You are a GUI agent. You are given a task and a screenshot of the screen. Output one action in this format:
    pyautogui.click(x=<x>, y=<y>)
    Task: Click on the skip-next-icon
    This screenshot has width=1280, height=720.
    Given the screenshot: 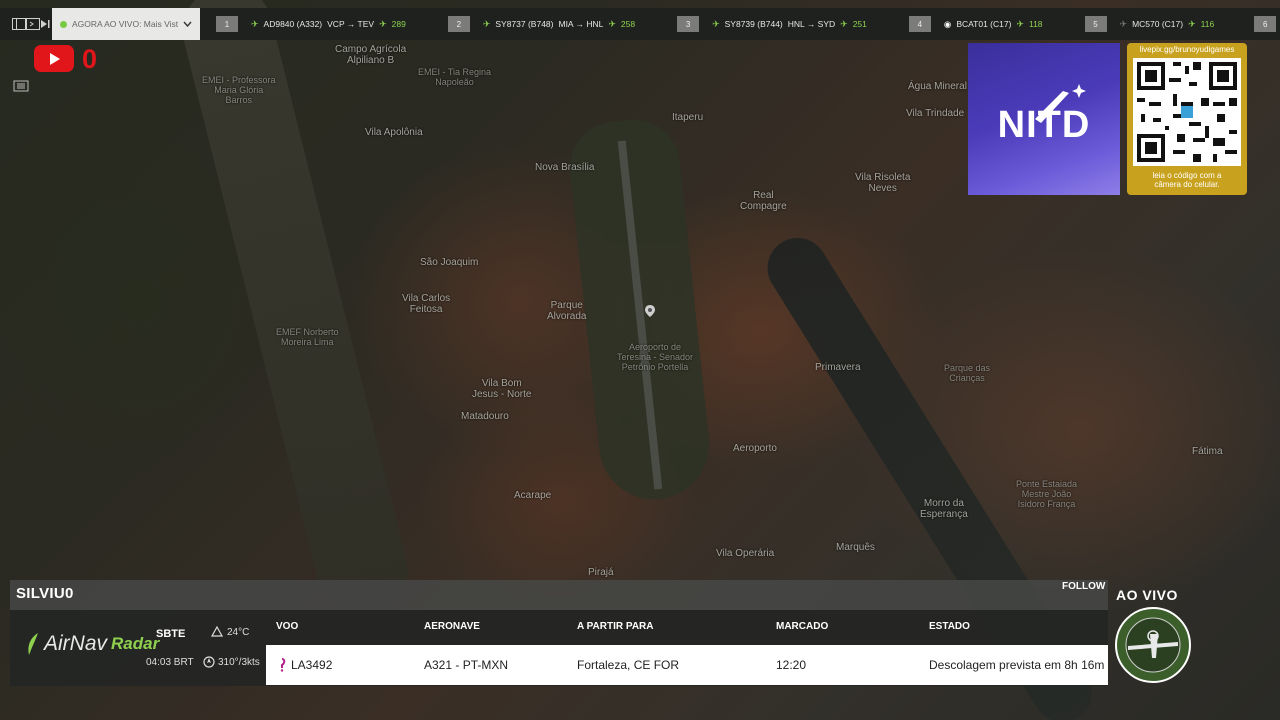 What is the action you would take?
    pyautogui.click(x=45, y=24)
    